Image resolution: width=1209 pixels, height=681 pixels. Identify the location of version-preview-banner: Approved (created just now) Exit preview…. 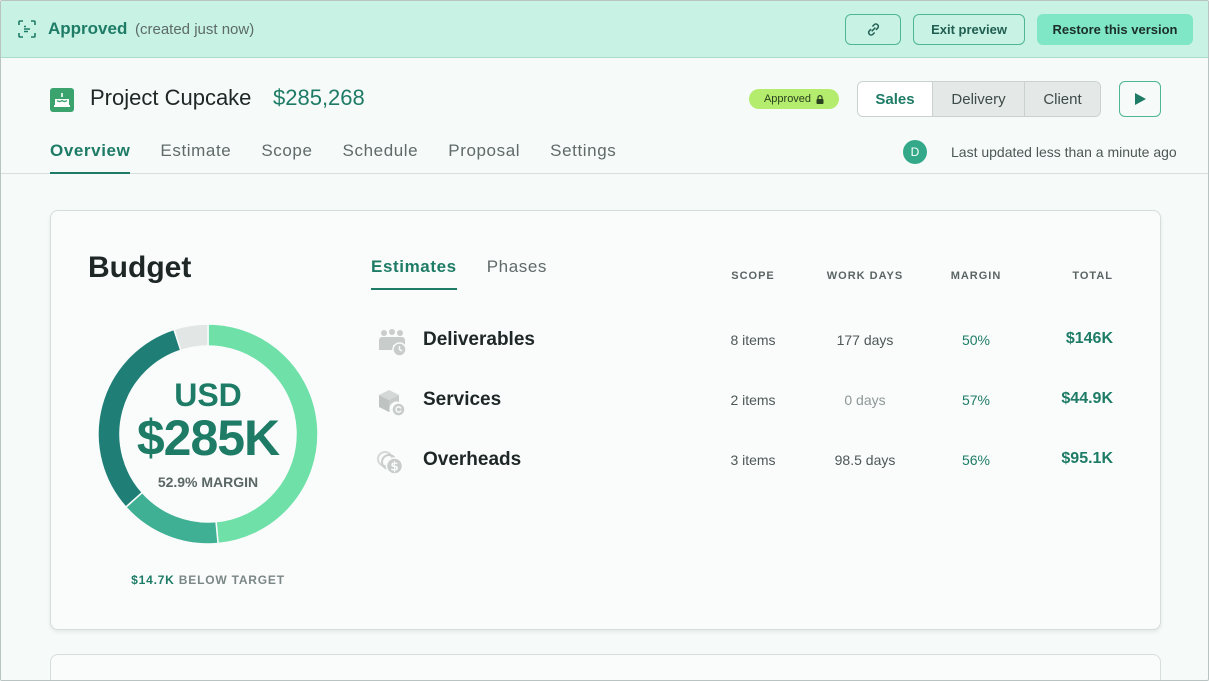
(604, 29).